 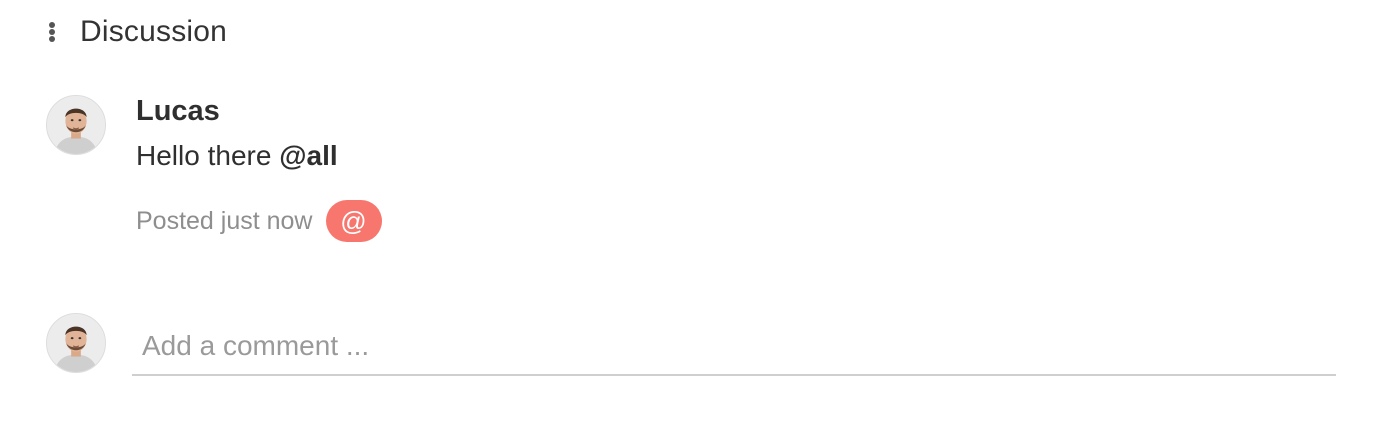 I want to click on comment-text-prefix: Hello there, so click(x=208, y=155).